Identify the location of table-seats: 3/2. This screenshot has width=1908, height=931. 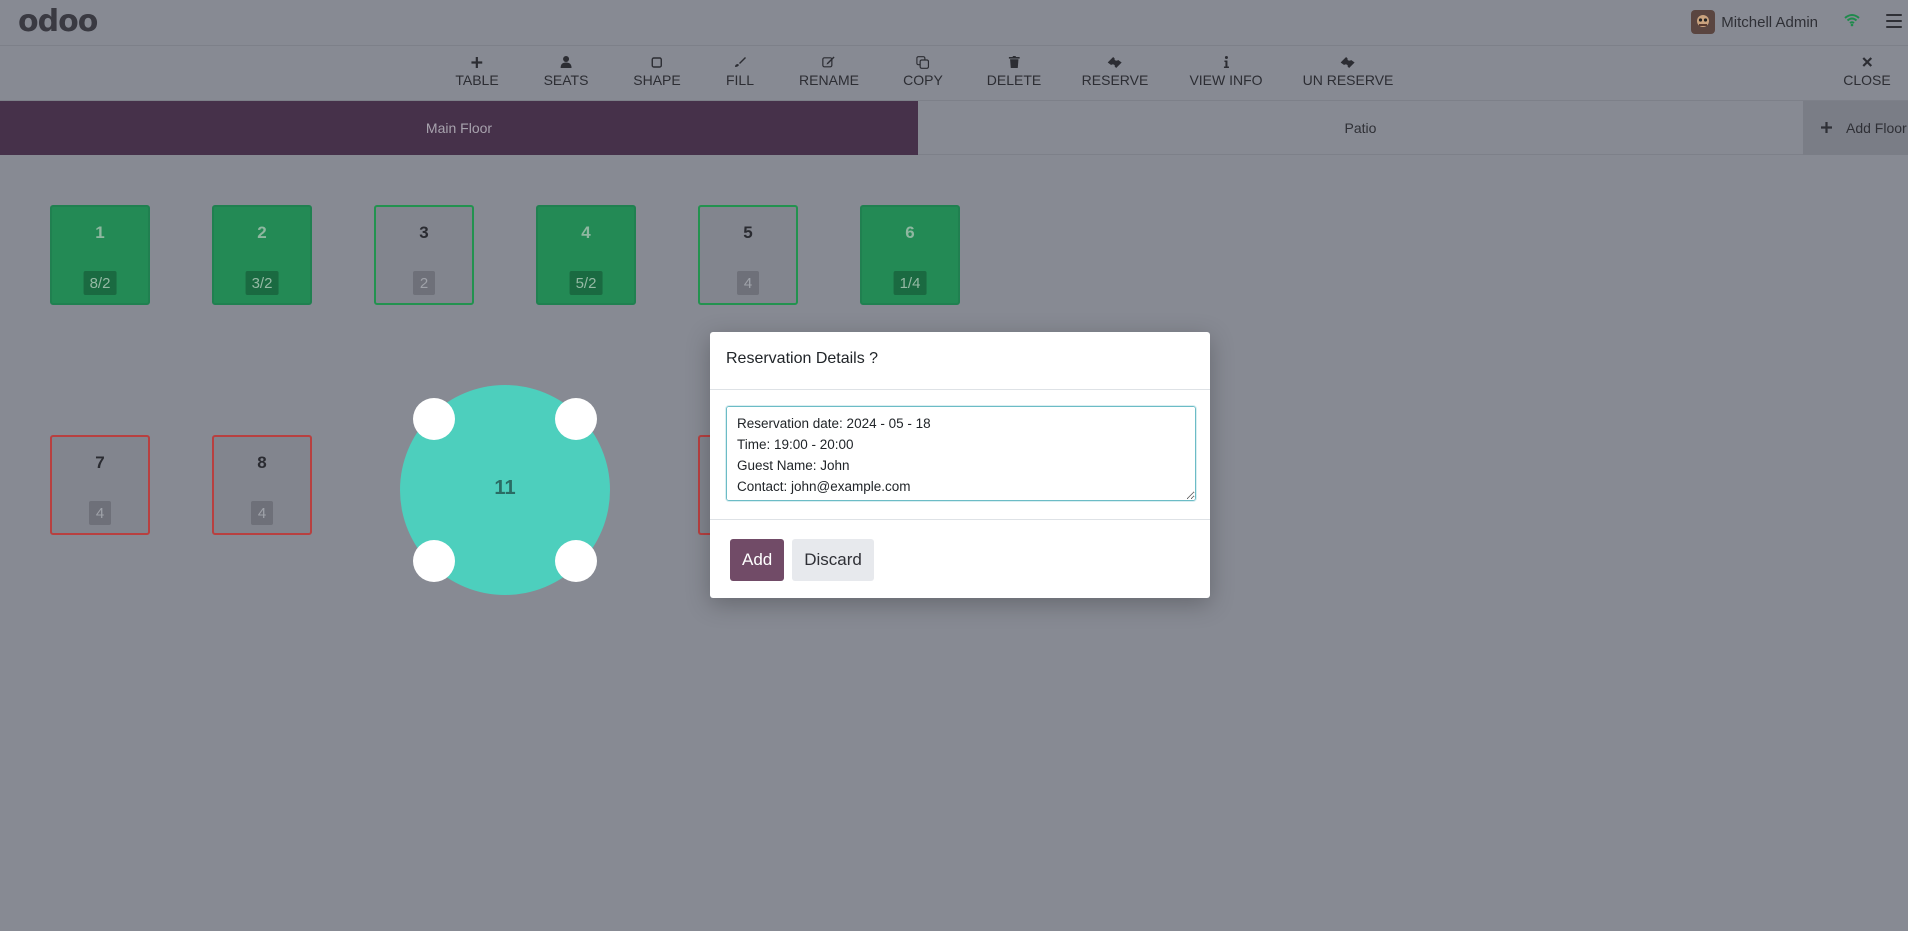
(262, 283).